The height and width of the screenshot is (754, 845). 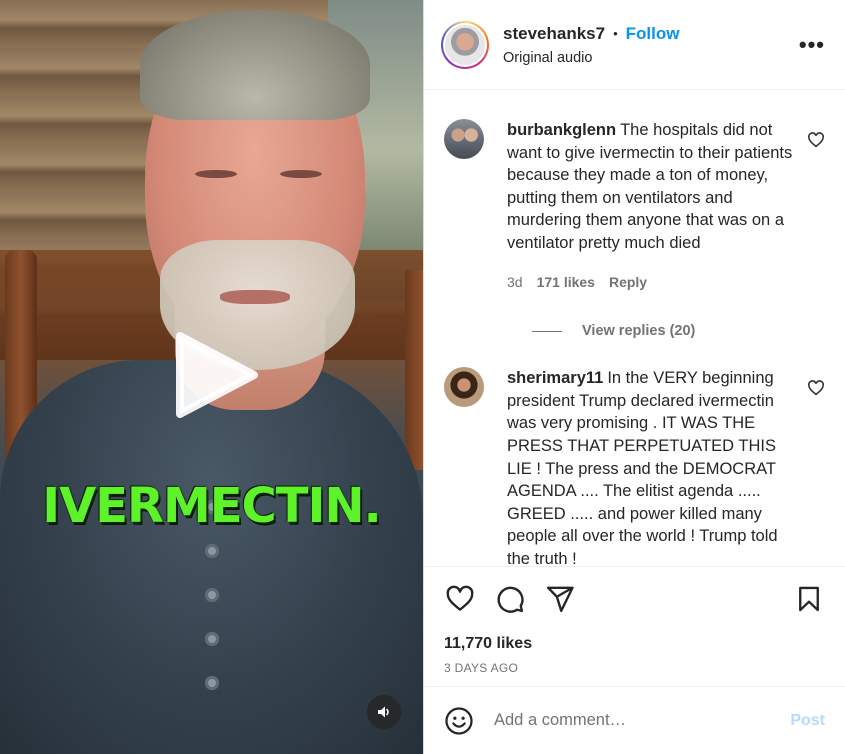 What do you see at coordinates (515, 282) in the screenshot?
I see `comment-age: 3d` at bounding box center [515, 282].